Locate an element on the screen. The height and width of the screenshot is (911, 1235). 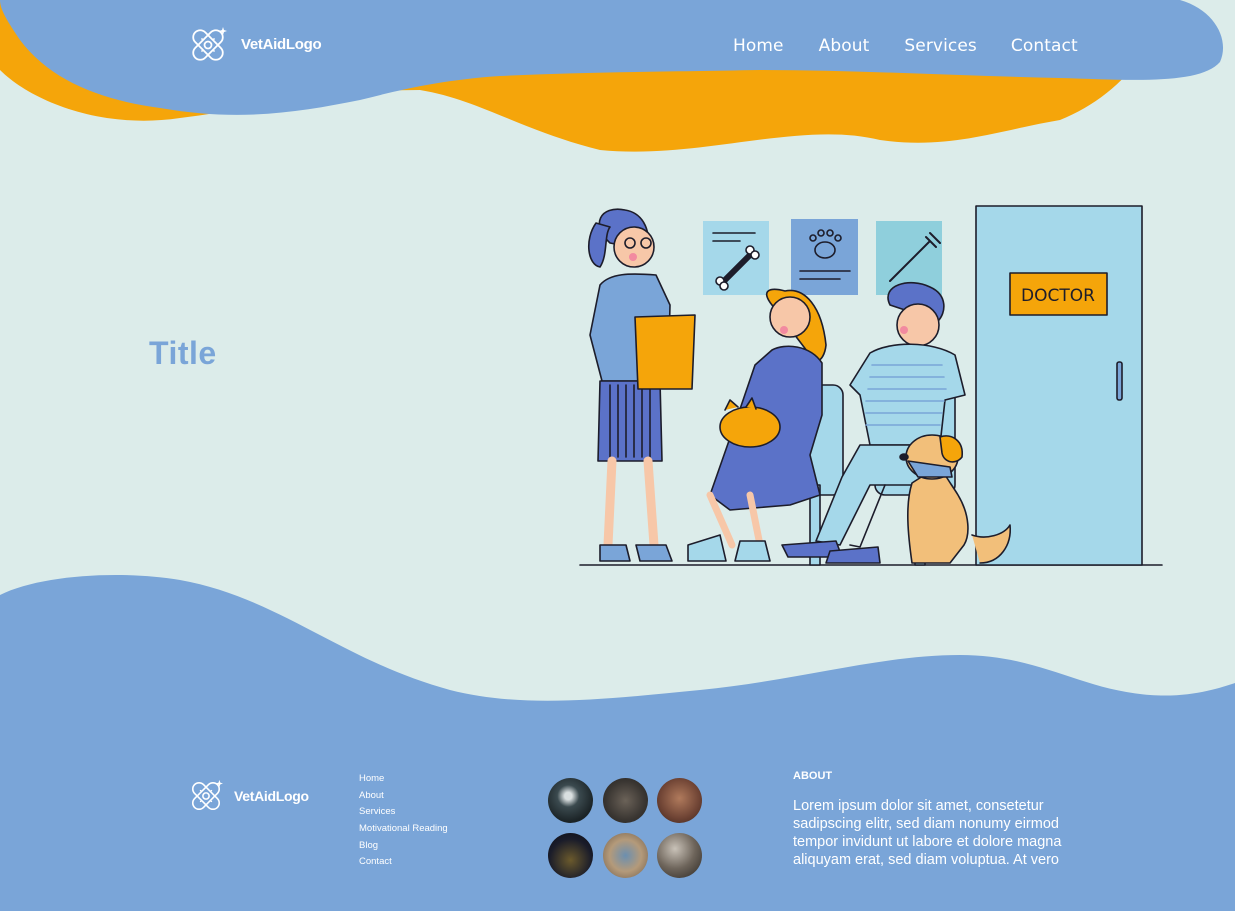
footer-link-motivational-reading: Motivational Reading is located at coordinates (403, 831).